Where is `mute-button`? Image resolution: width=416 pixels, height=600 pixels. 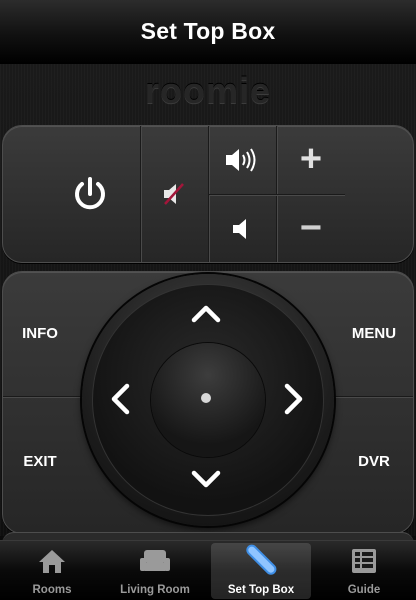 mute-button is located at coordinates (173, 194).